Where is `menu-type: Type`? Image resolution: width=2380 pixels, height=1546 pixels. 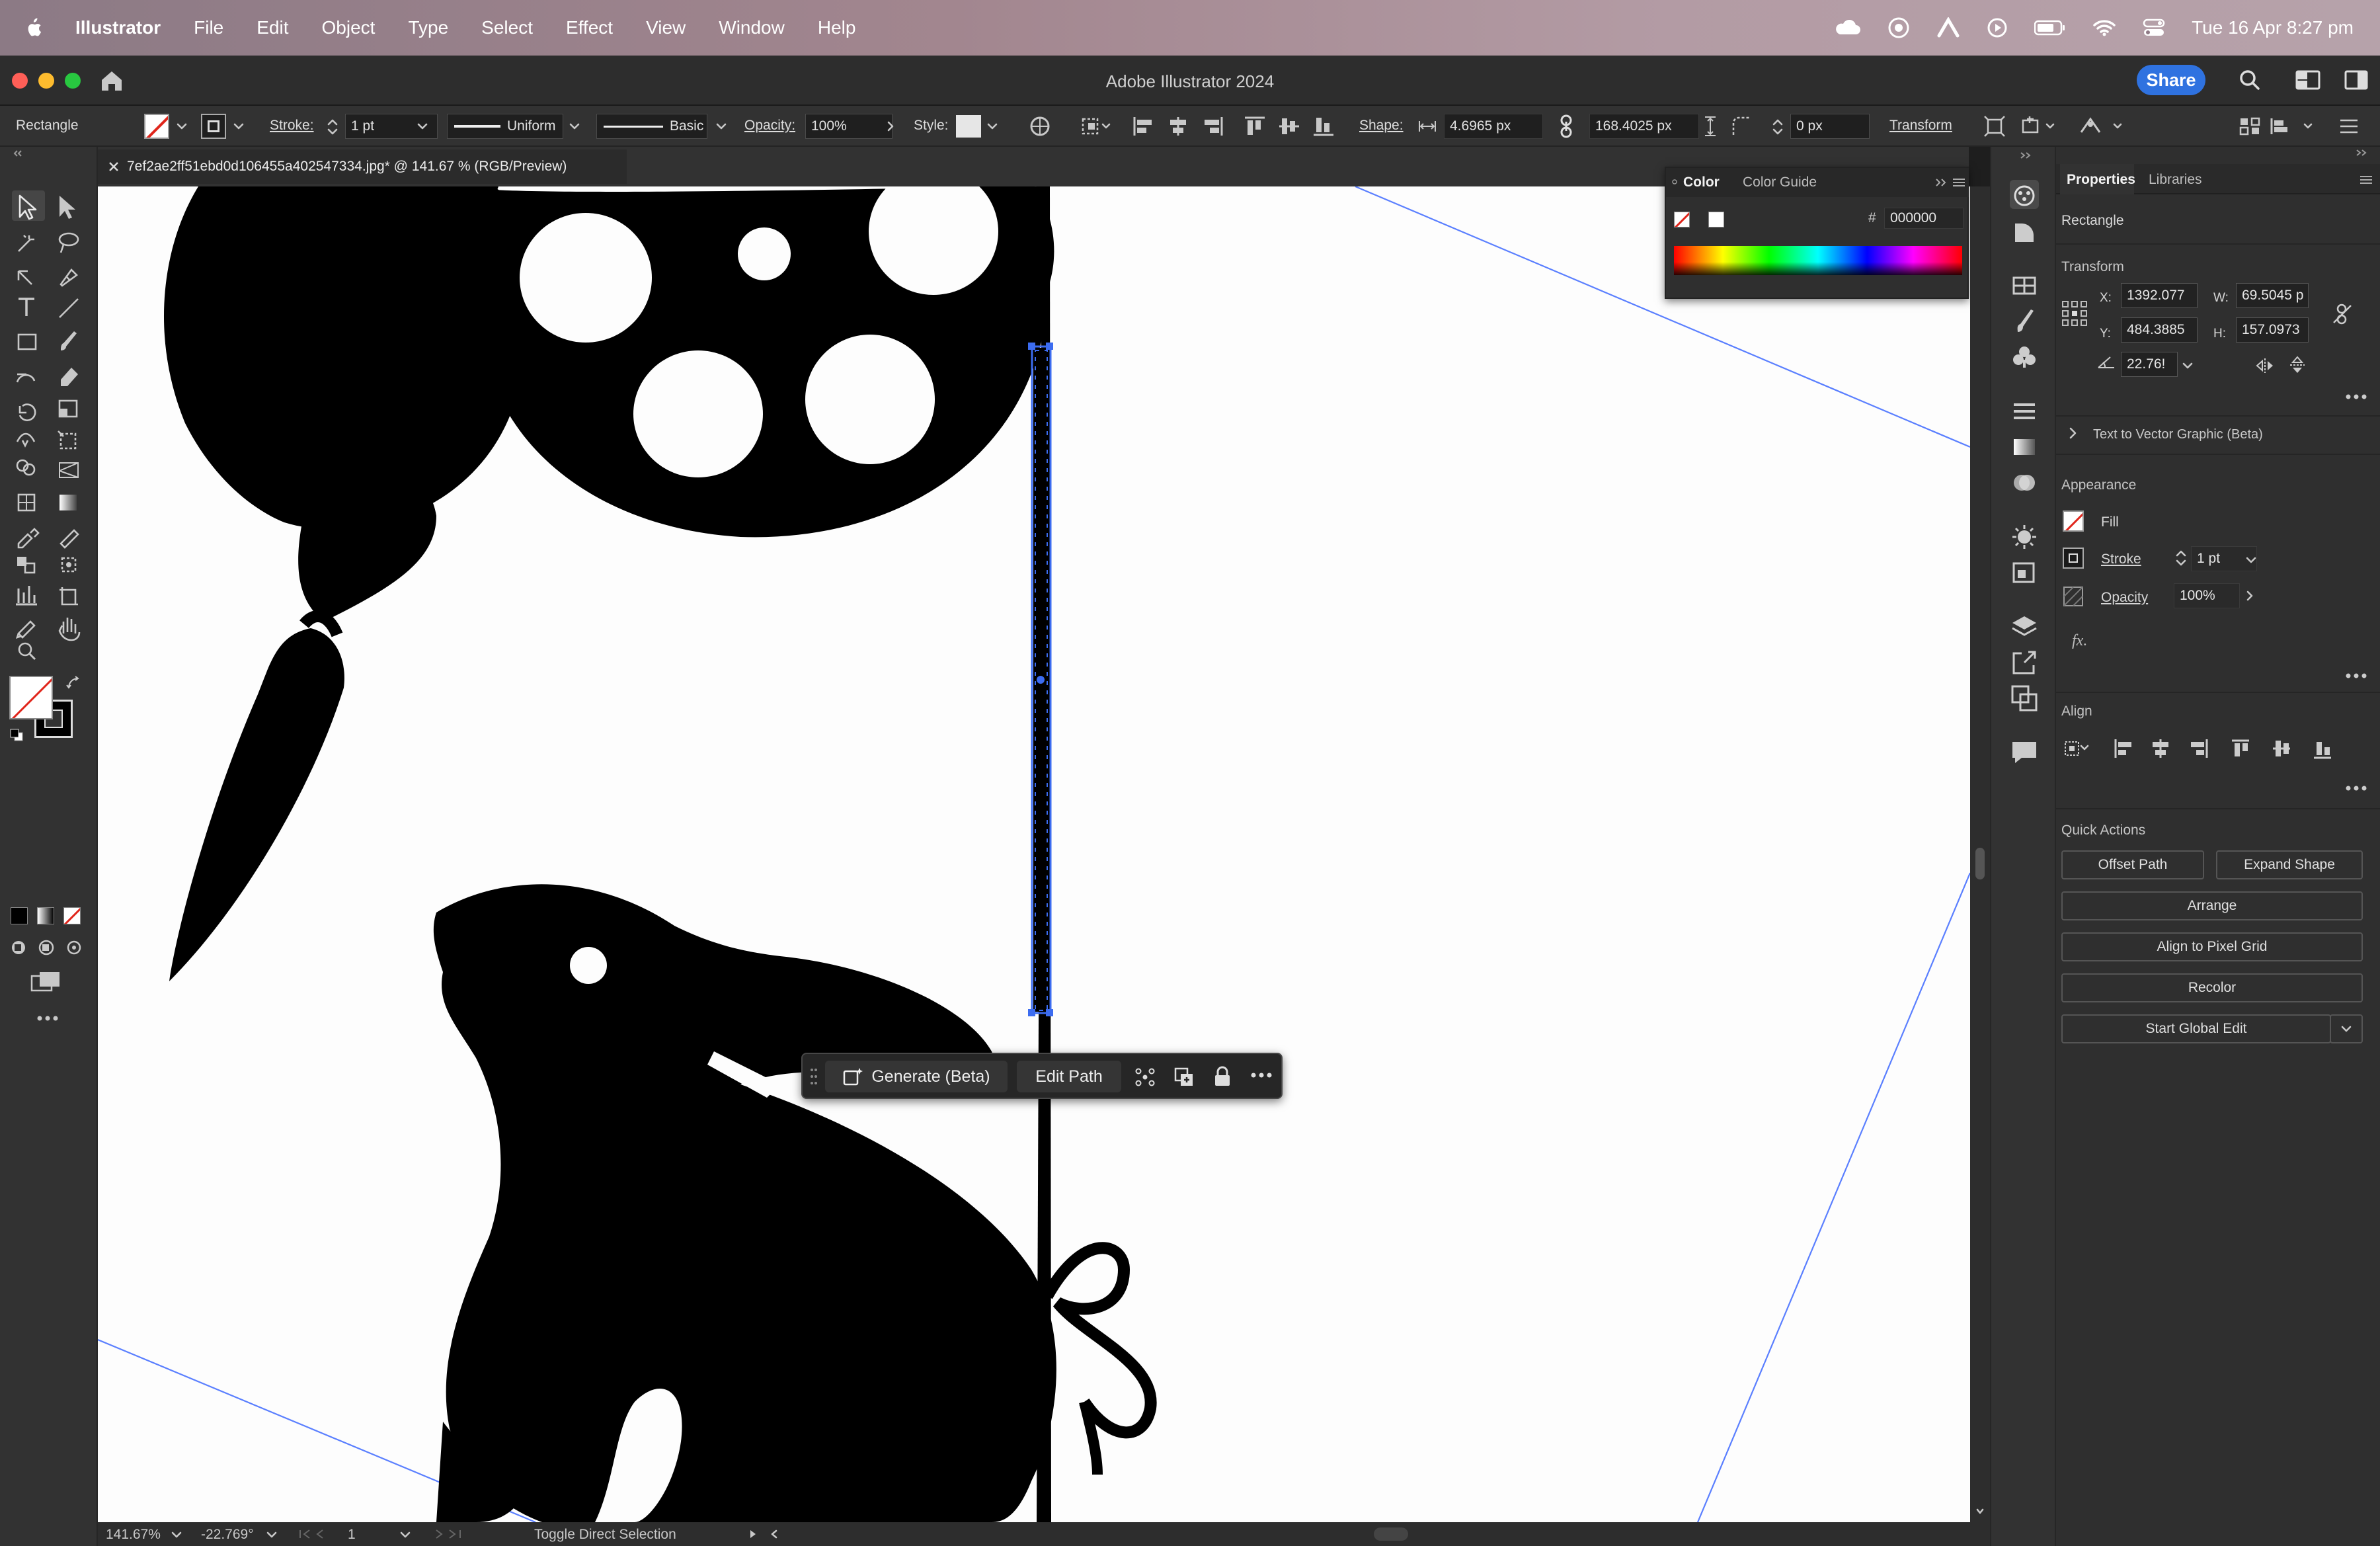 menu-type: Type is located at coordinates (428, 27).